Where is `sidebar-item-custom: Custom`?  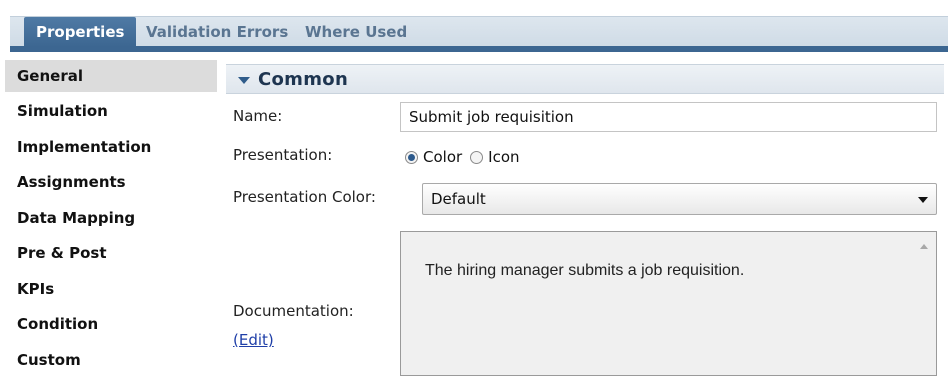 sidebar-item-custom: Custom is located at coordinates (111, 360).